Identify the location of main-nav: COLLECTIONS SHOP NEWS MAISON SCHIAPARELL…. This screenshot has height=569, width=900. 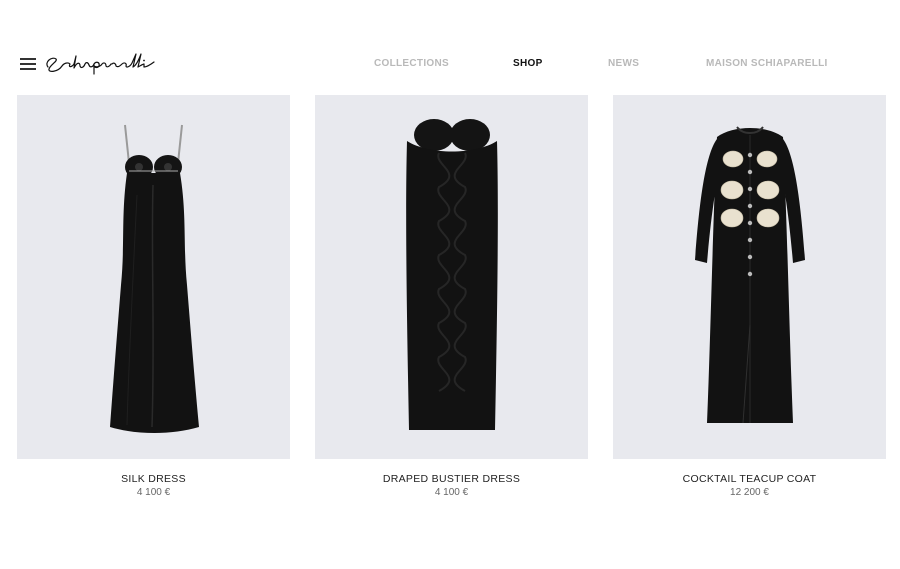
(450, 65).